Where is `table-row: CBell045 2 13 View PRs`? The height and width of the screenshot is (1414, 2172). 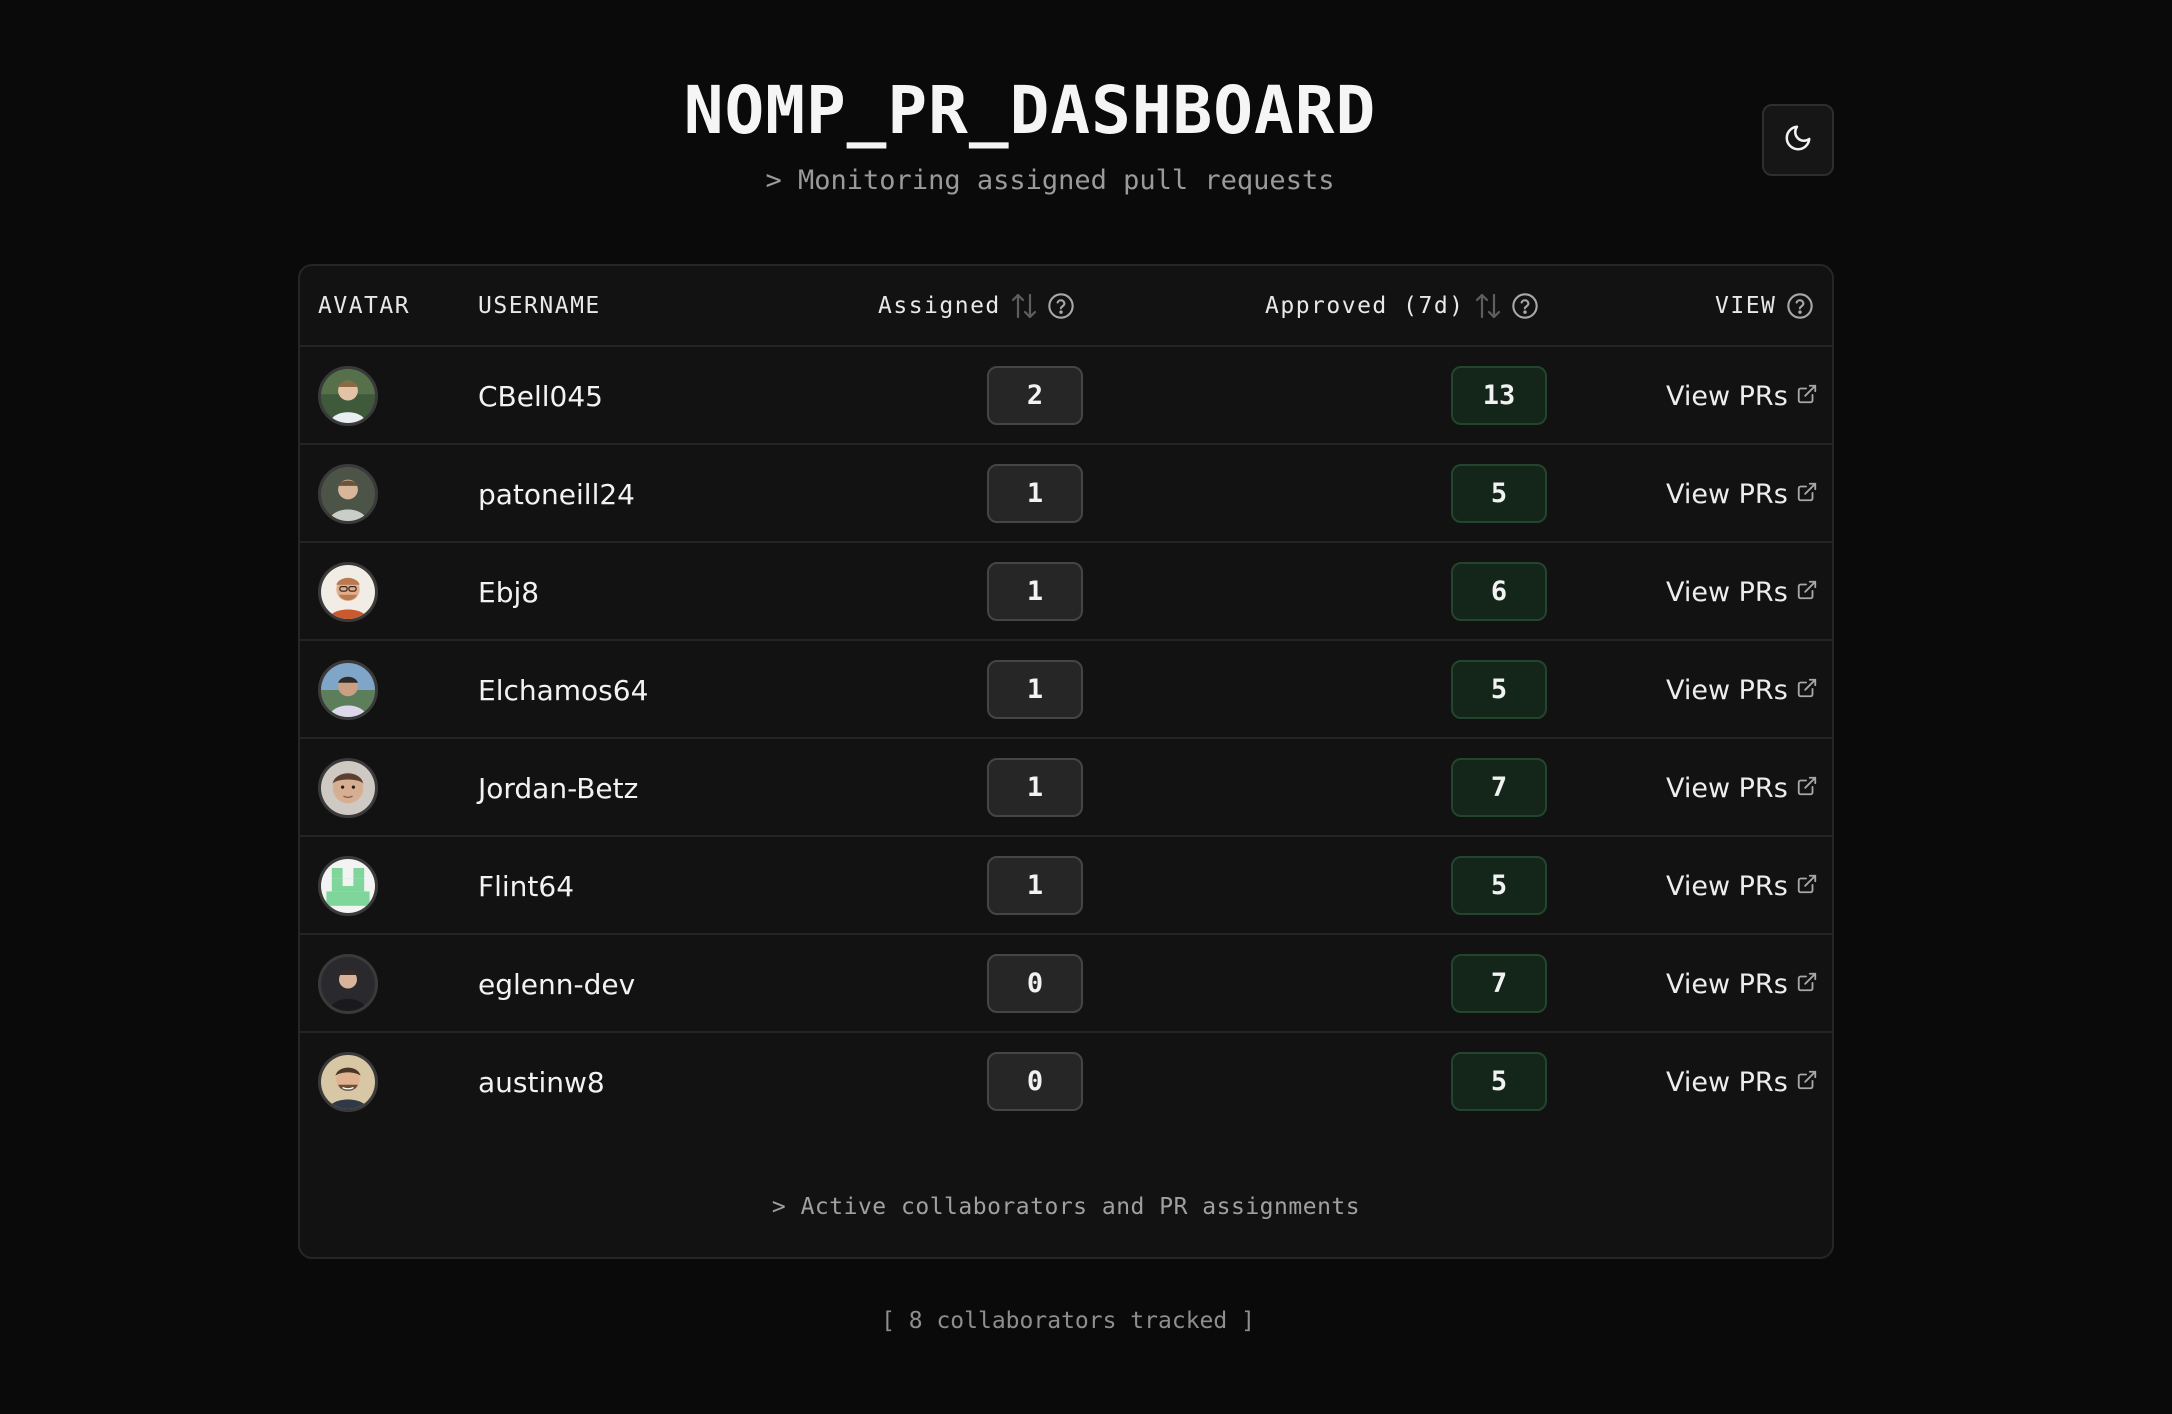
table-row: CBell045 2 13 View PRs is located at coordinates (1066, 396).